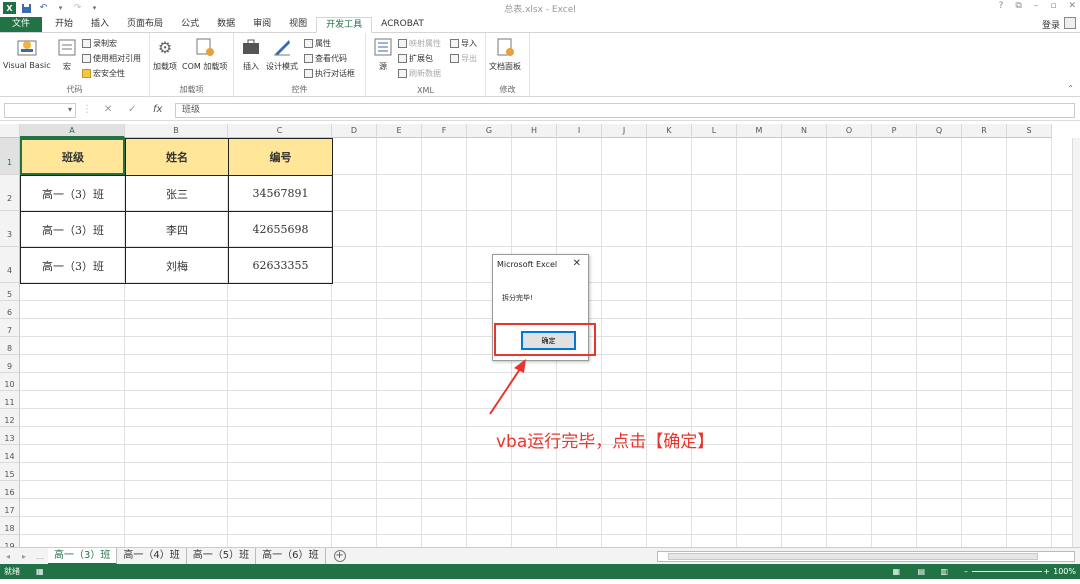  What do you see at coordinates (1070, 23) in the screenshot?
I see `avatar` at bounding box center [1070, 23].